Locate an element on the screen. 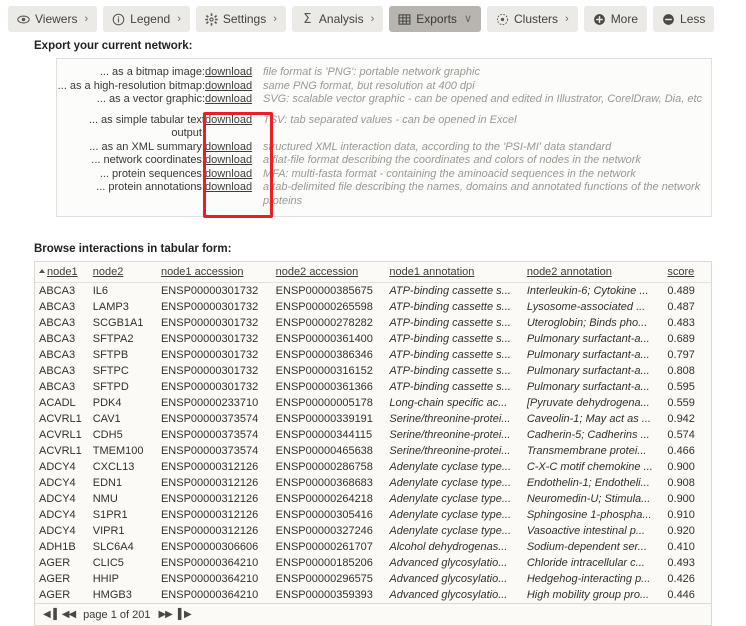 The image size is (746, 626). cell-node2-accession: ENSP00000465638 is located at coordinates (324, 451).